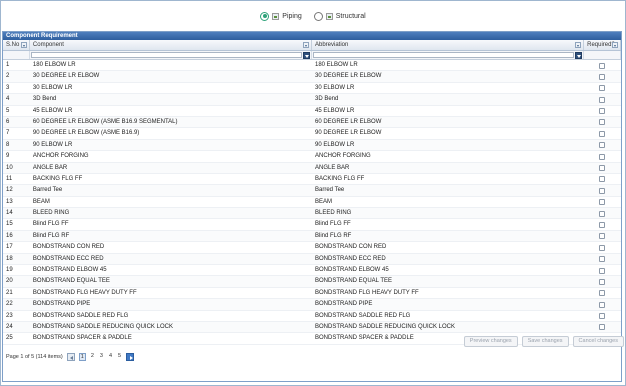 The height and width of the screenshot is (386, 626). Describe the element at coordinates (448, 45) in the screenshot. I see `column-header-abbreviation: Abbreviation` at that location.